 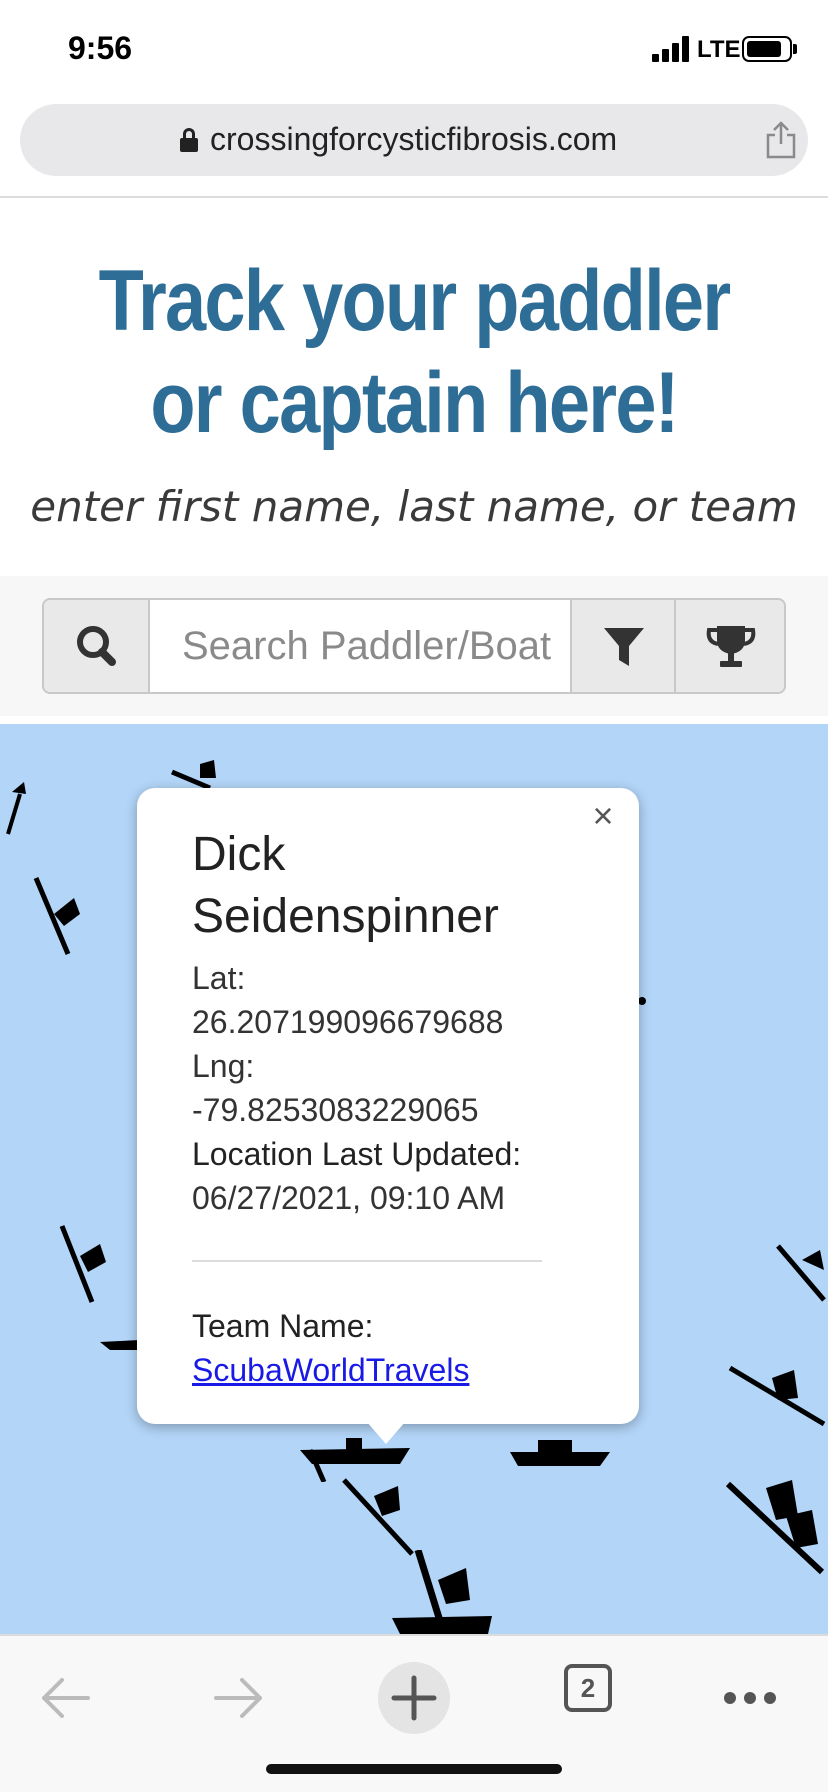 I want to click on clock: 9:56, so click(x=100, y=48).